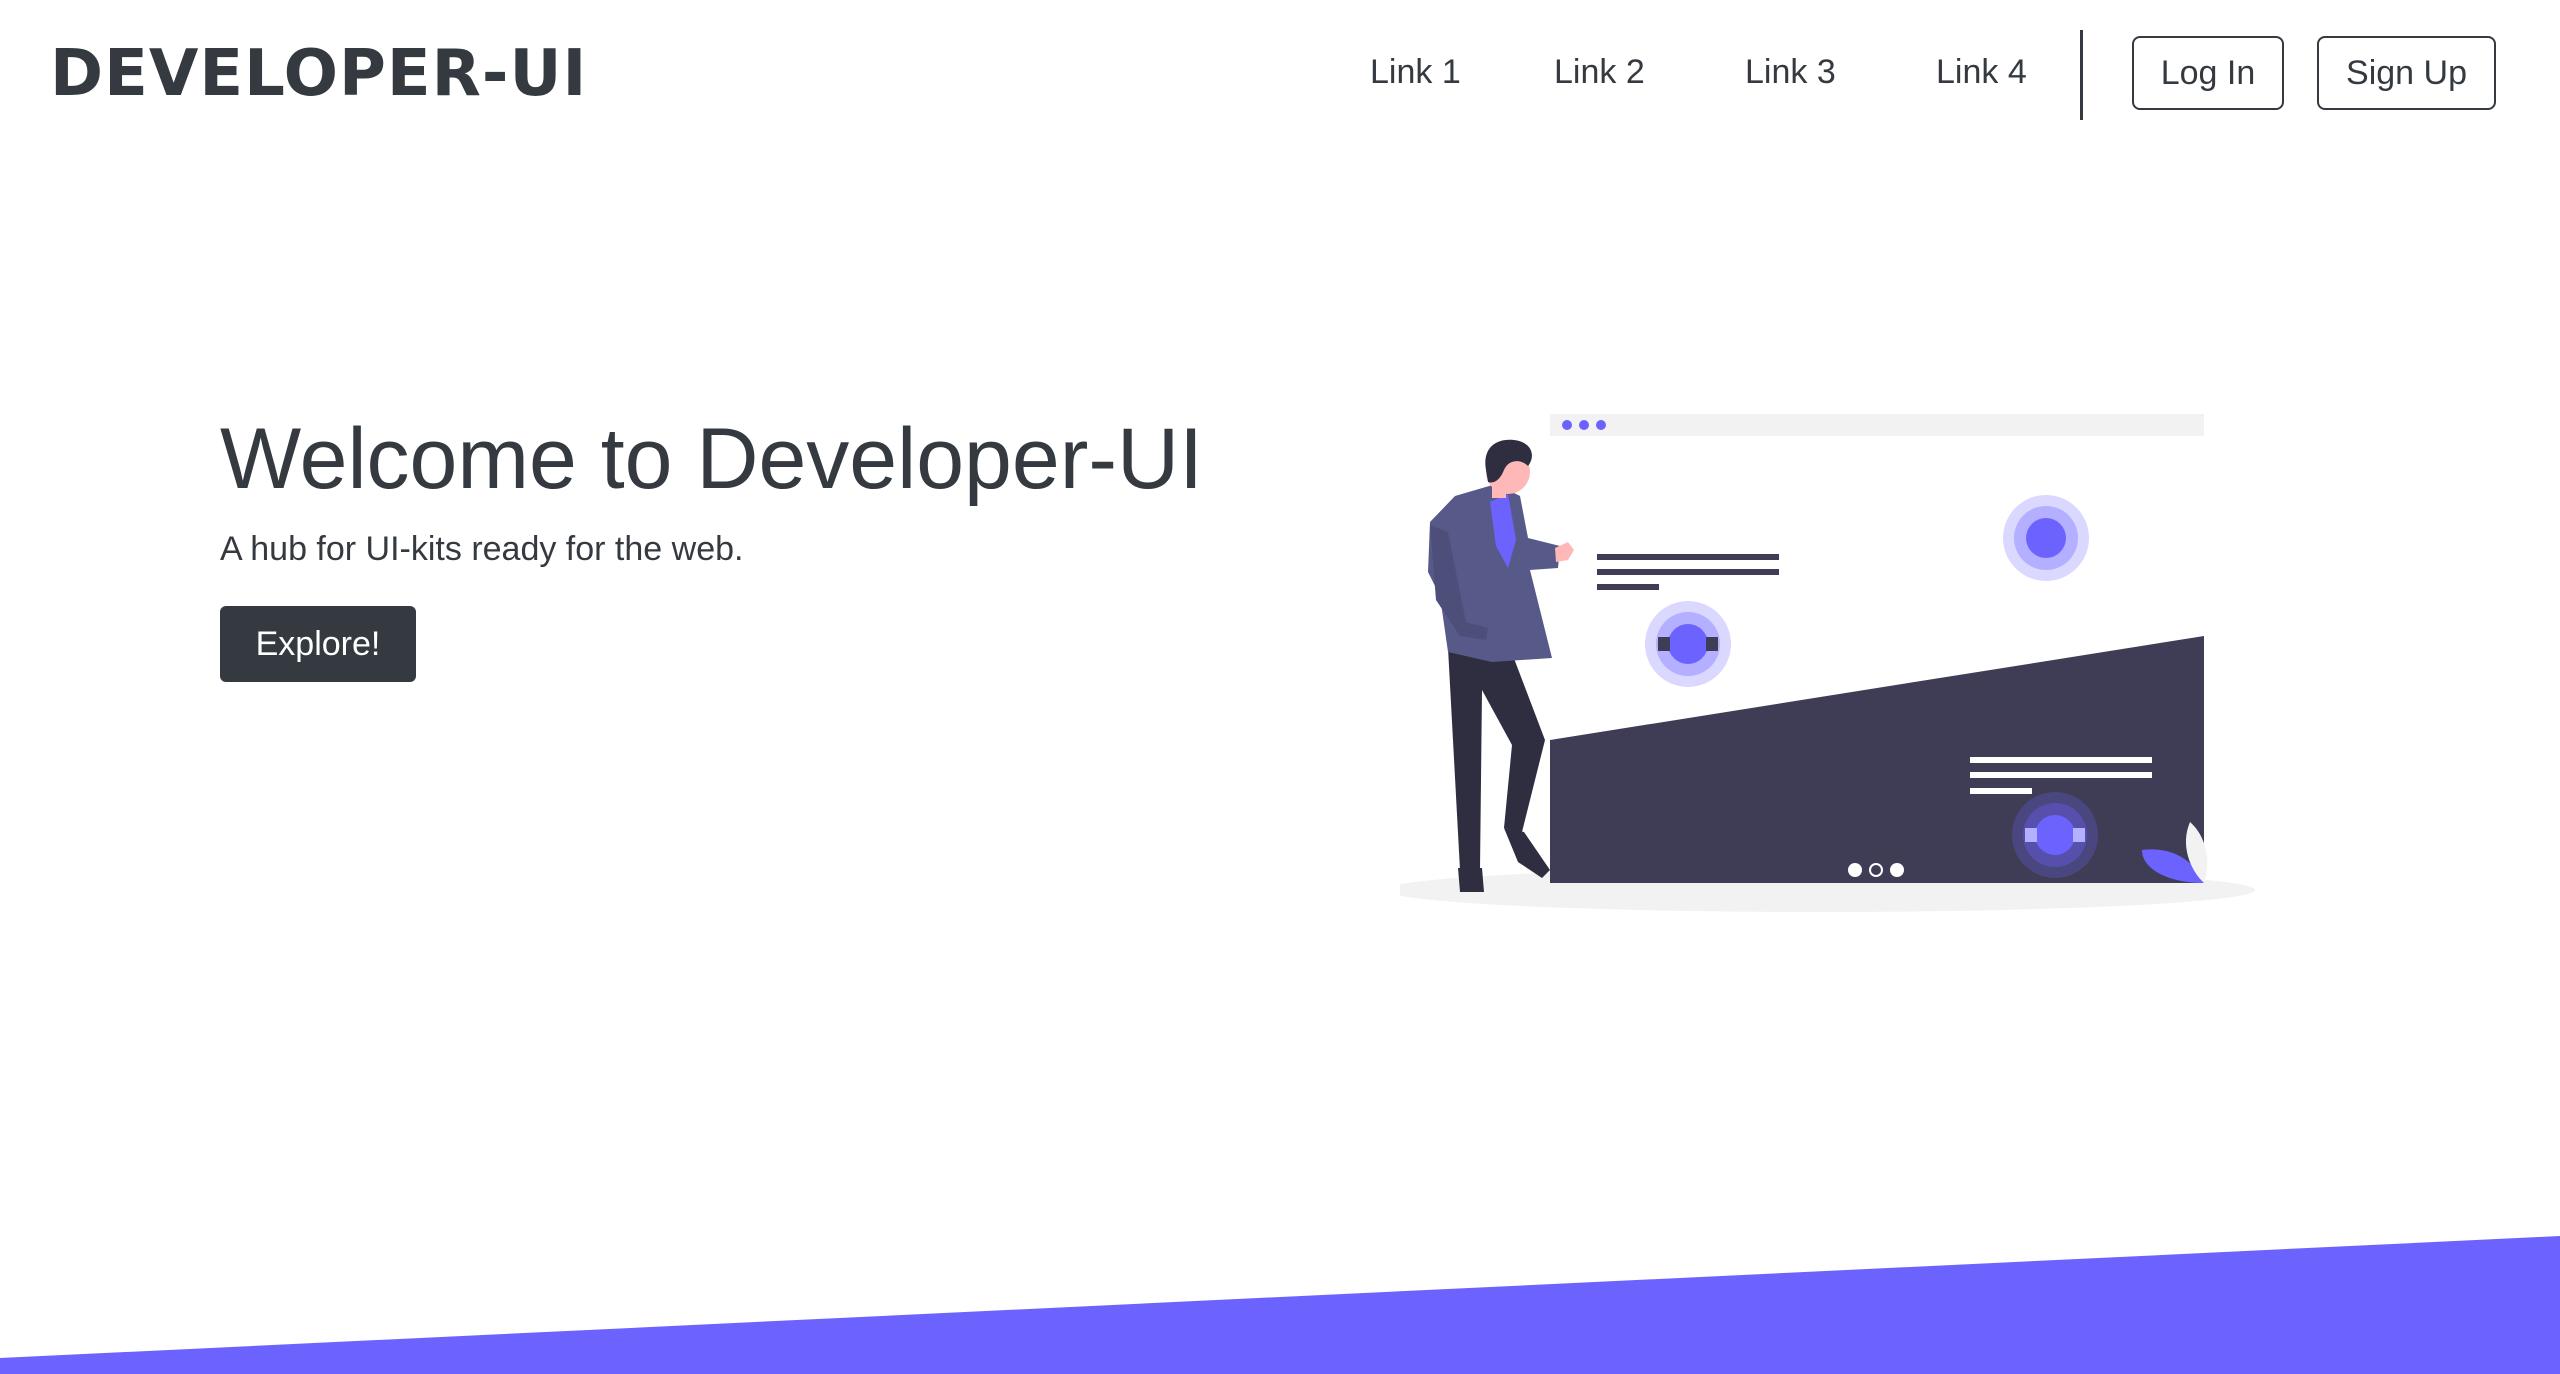 The height and width of the screenshot is (1374, 2560). What do you see at coordinates (1599, 72) in the screenshot?
I see `nav-link-2: Link 2` at bounding box center [1599, 72].